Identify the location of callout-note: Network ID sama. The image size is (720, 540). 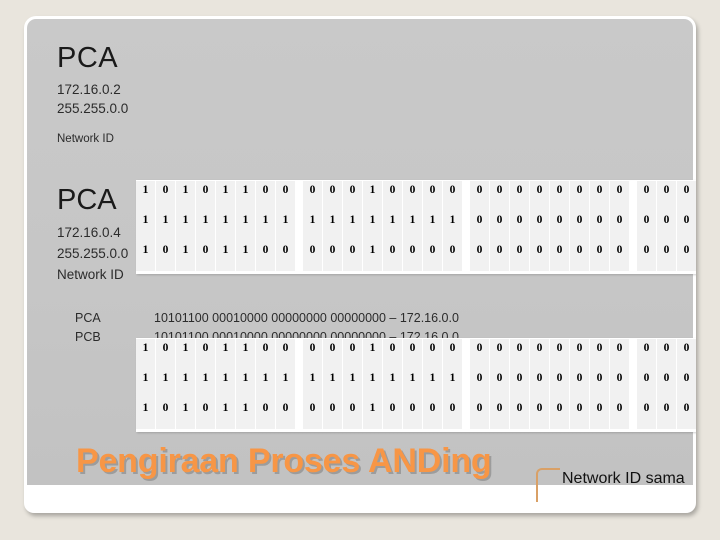
(623, 478).